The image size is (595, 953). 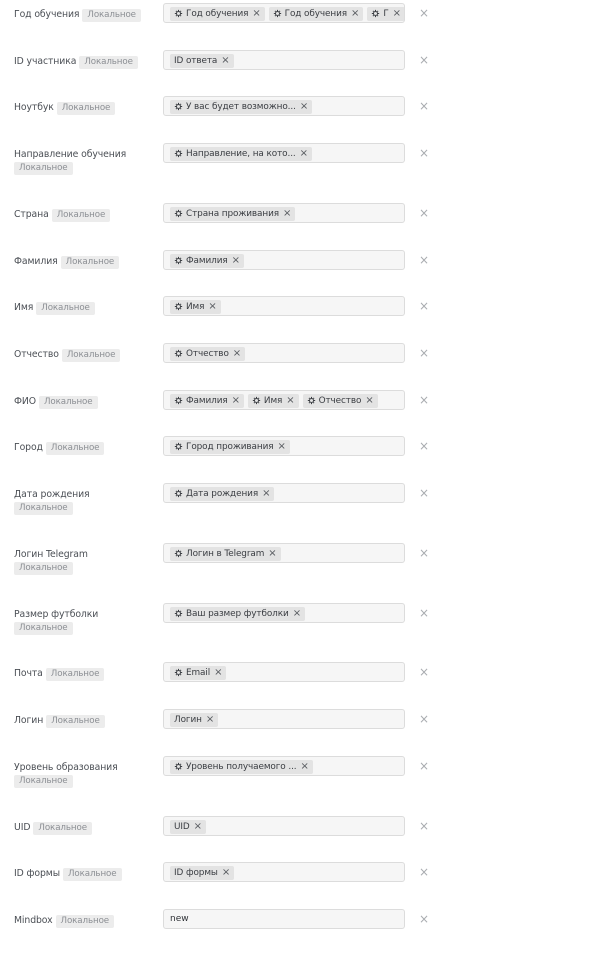 I want to click on mapping-input: Год обучения × Год обучения × Г ×, so click(x=284, y=13).